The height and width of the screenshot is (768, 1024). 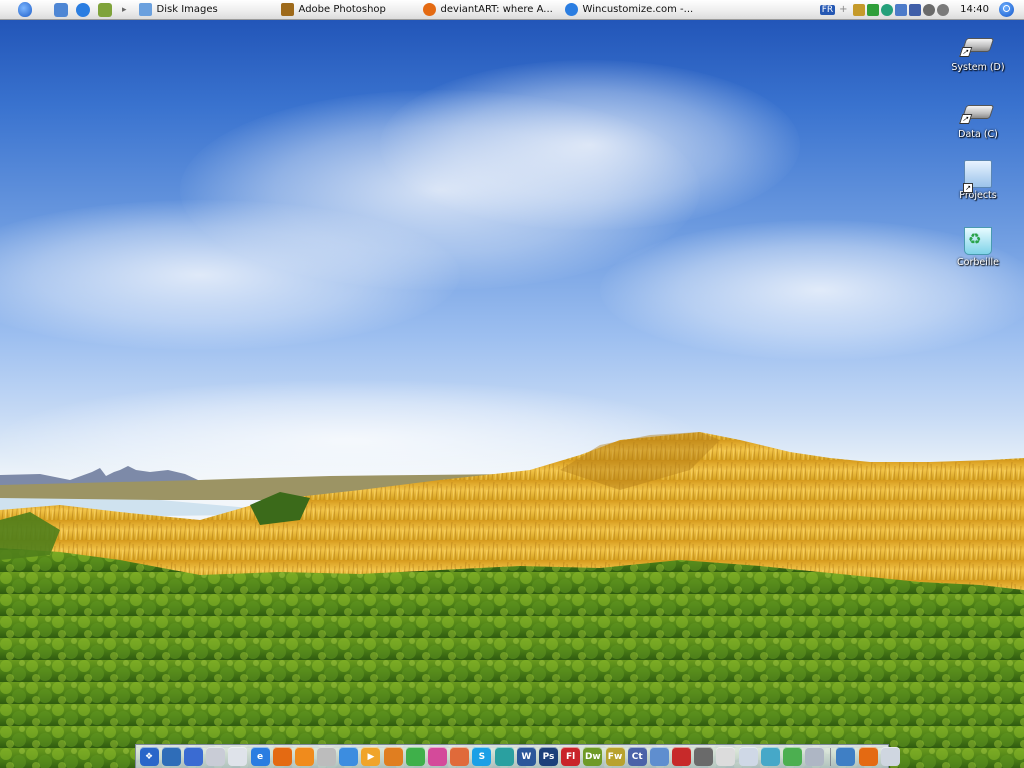 I want to click on mail-icon, so click(x=327, y=756).